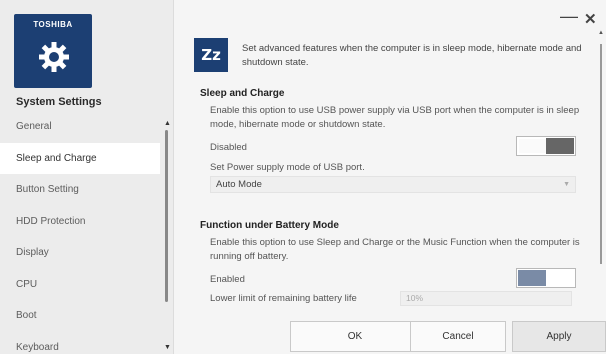 The height and width of the screenshot is (354, 606). I want to click on sidebar-item-hdd-protection: HDD Protection, so click(80, 222).